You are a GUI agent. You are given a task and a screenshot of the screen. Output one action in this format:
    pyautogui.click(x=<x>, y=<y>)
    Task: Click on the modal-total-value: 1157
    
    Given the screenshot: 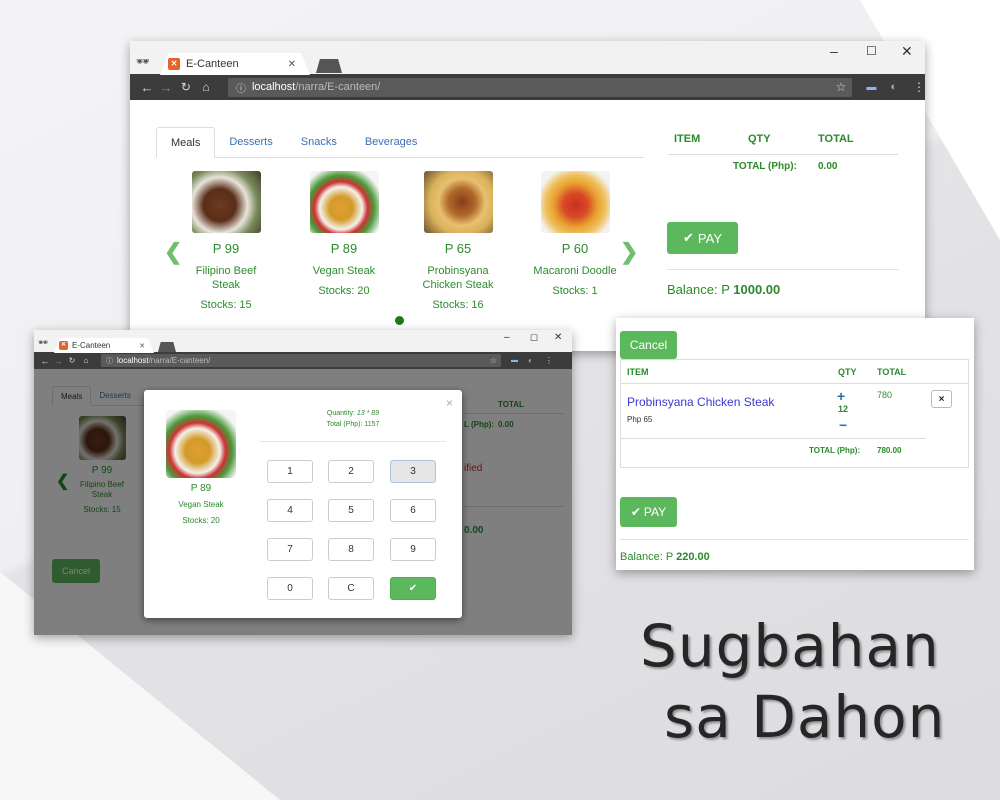 What is the action you would take?
    pyautogui.click(x=372, y=424)
    